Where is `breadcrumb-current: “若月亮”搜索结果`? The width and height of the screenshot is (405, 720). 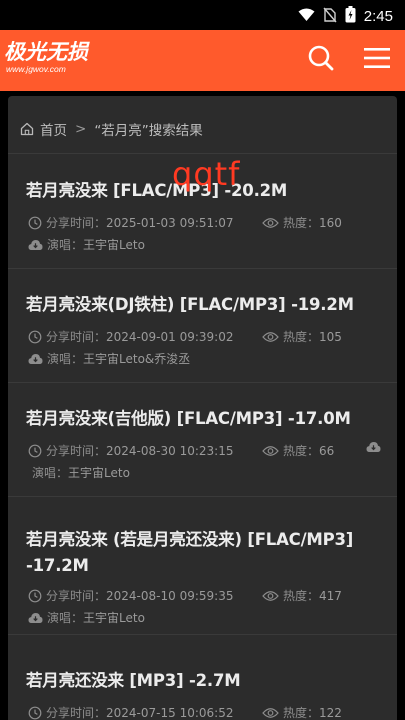
breadcrumb-current: “若月亮”搜索结果 is located at coordinates (148, 131).